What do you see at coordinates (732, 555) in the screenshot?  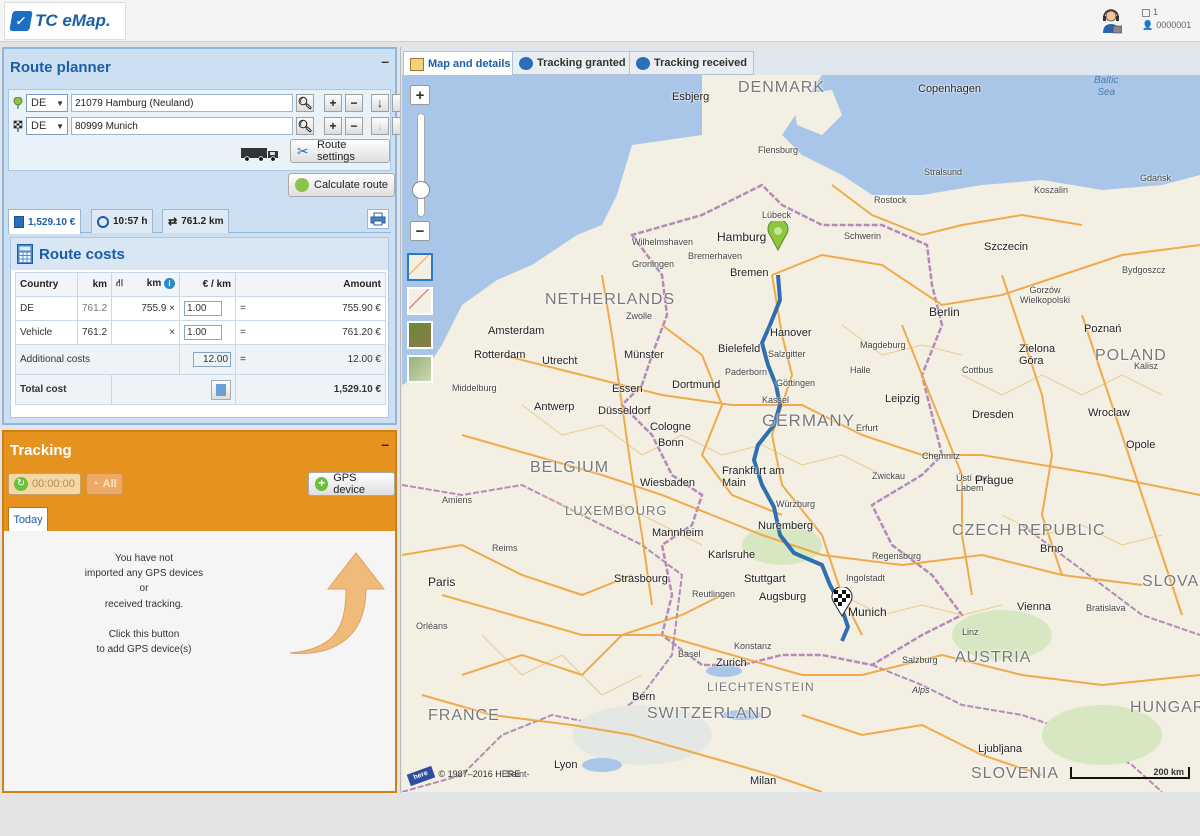 I see `map-label-city: Karlsruhe` at bounding box center [732, 555].